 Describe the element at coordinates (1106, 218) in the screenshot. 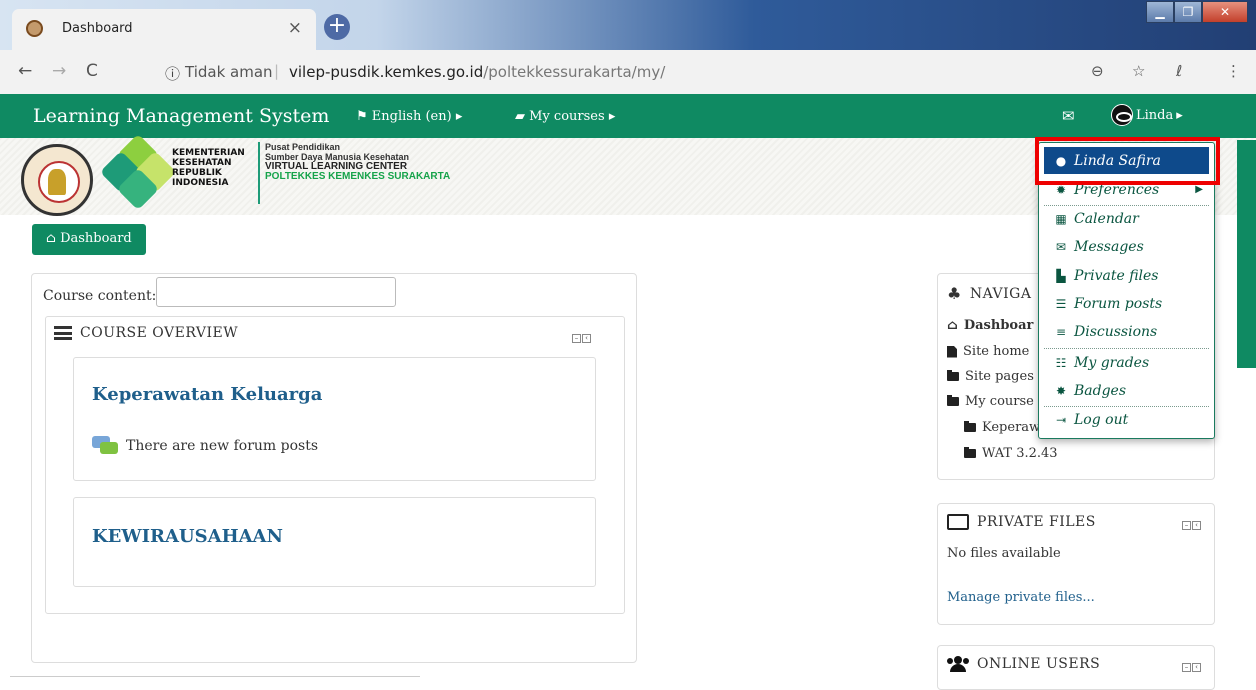

I see `menu-item-label: Calendar` at that location.